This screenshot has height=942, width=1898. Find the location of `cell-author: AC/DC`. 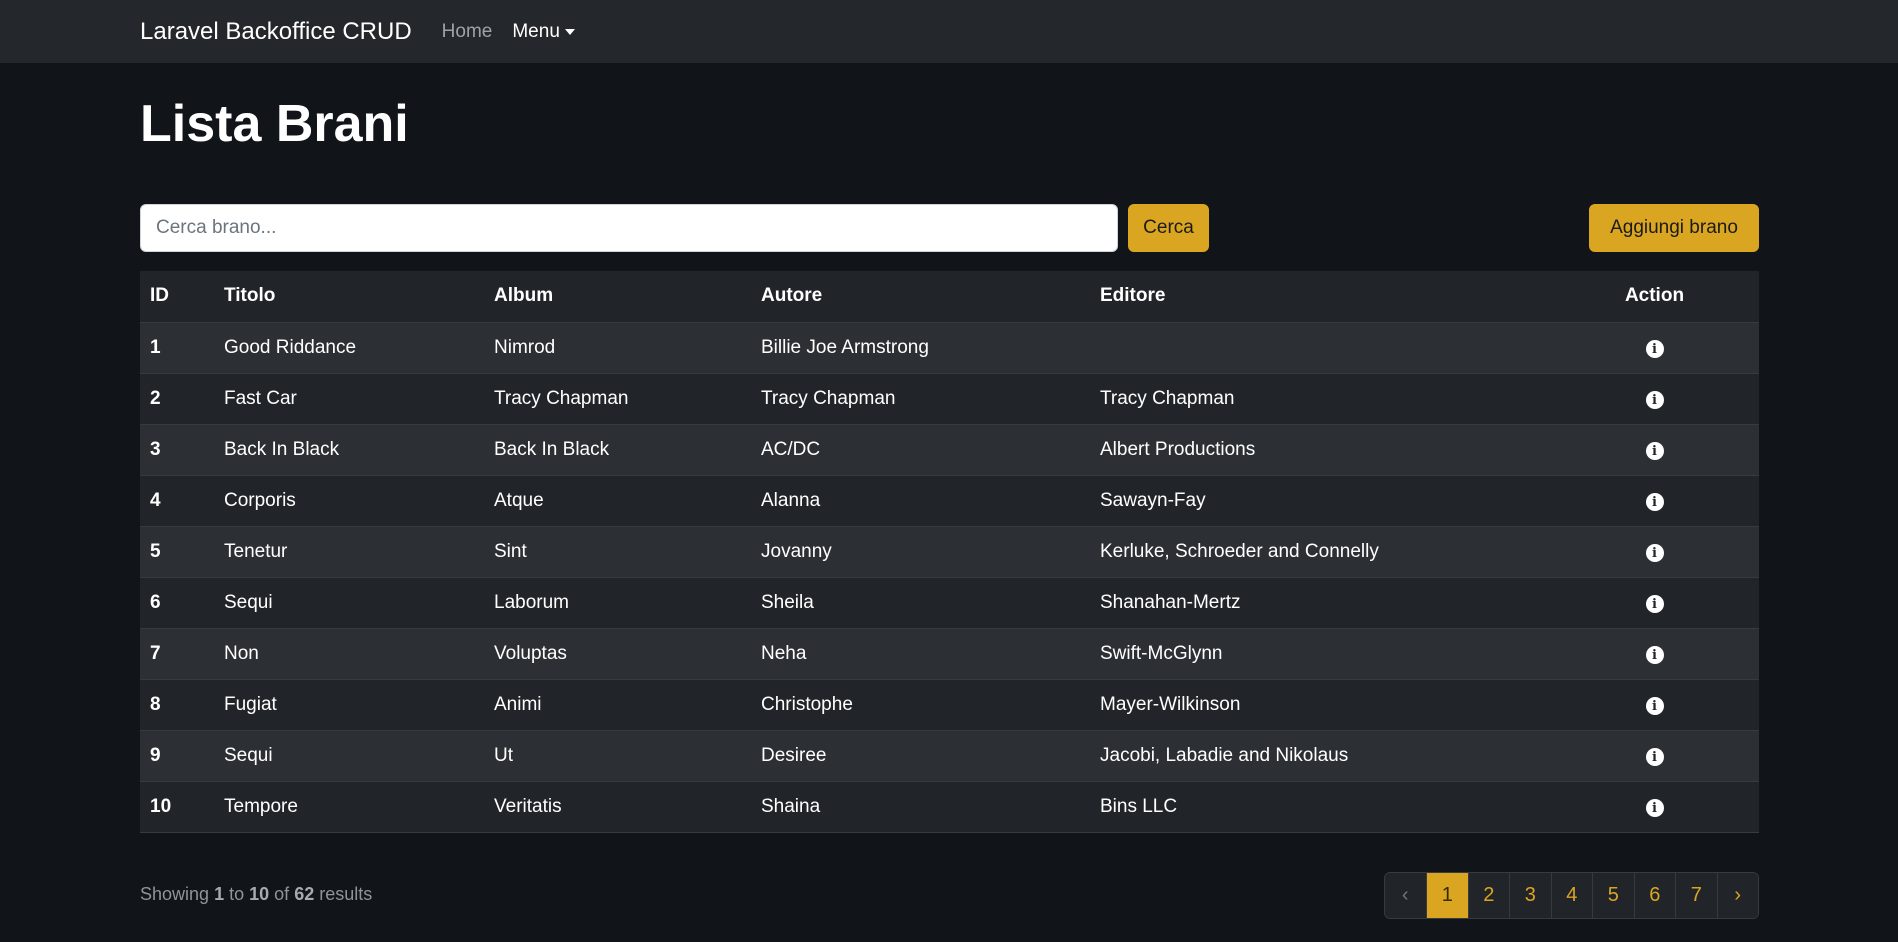

cell-author: AC/DC is located at coordinates (920, 450).